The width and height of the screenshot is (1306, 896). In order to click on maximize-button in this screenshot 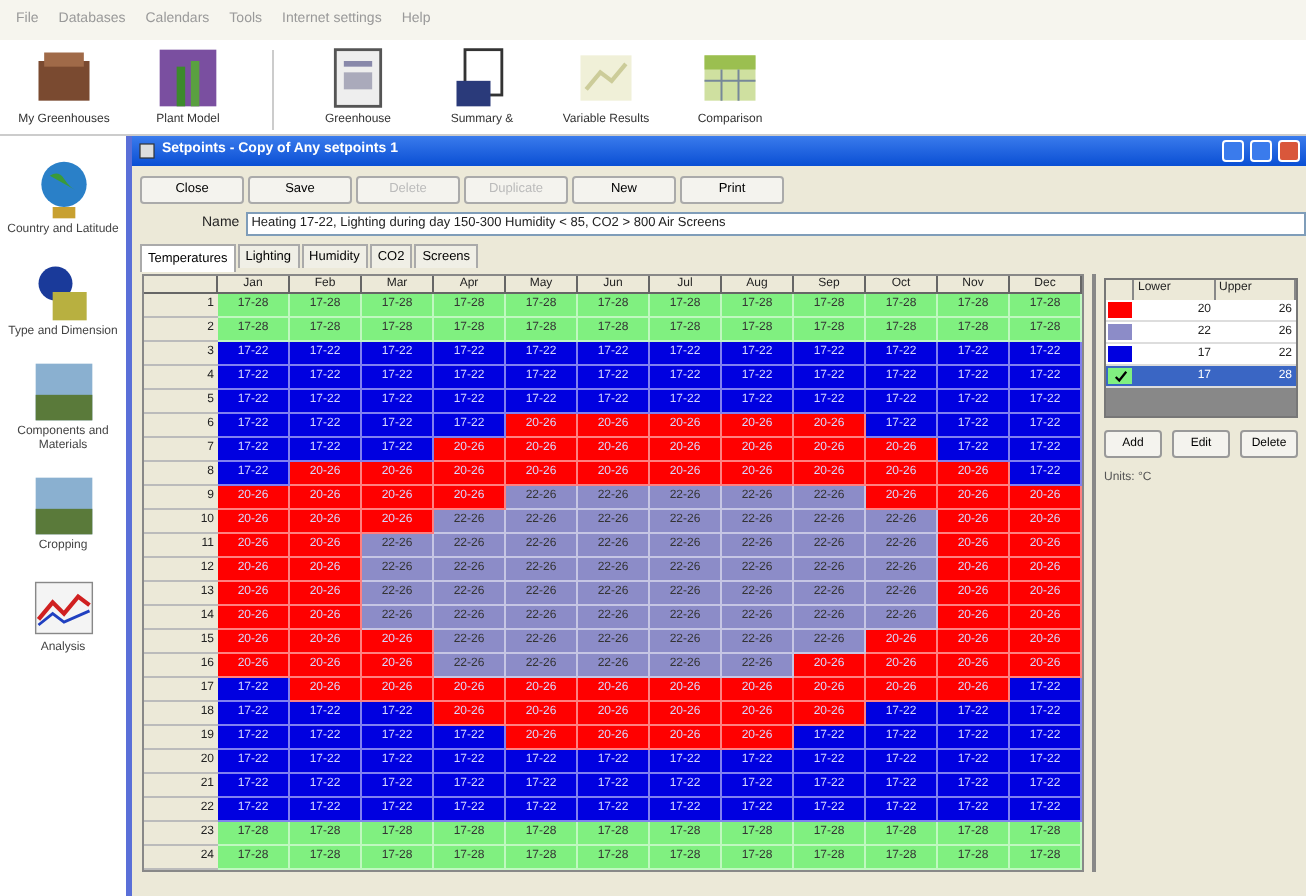, I will do `click(1261, 151)`.